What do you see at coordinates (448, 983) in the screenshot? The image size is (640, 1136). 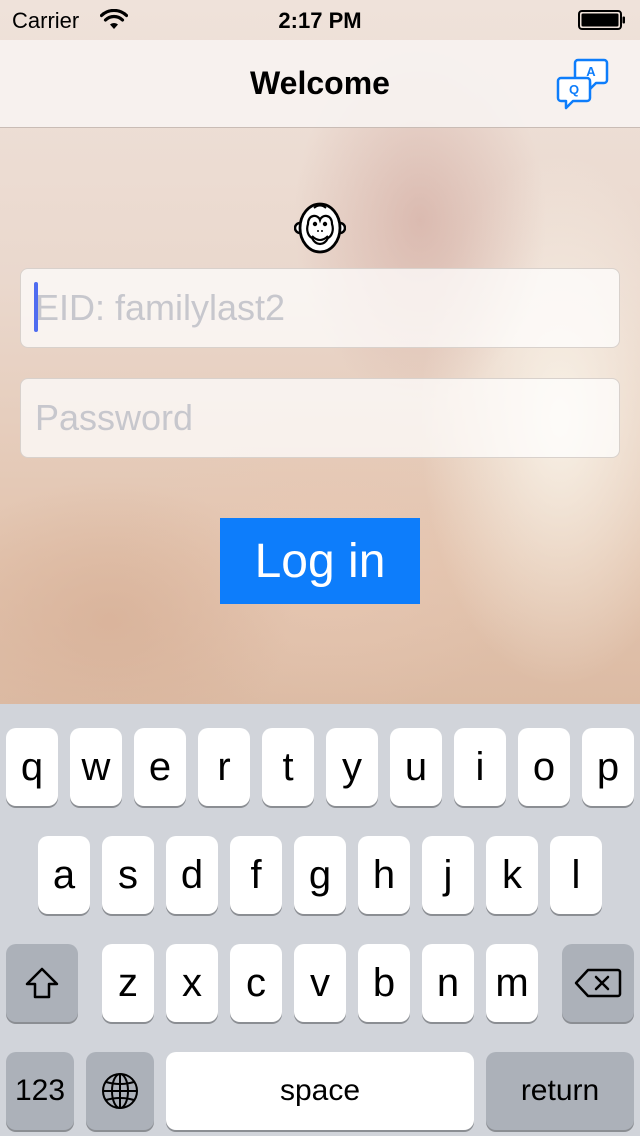 I see `key-n: n` at bounding box center [448, 983].